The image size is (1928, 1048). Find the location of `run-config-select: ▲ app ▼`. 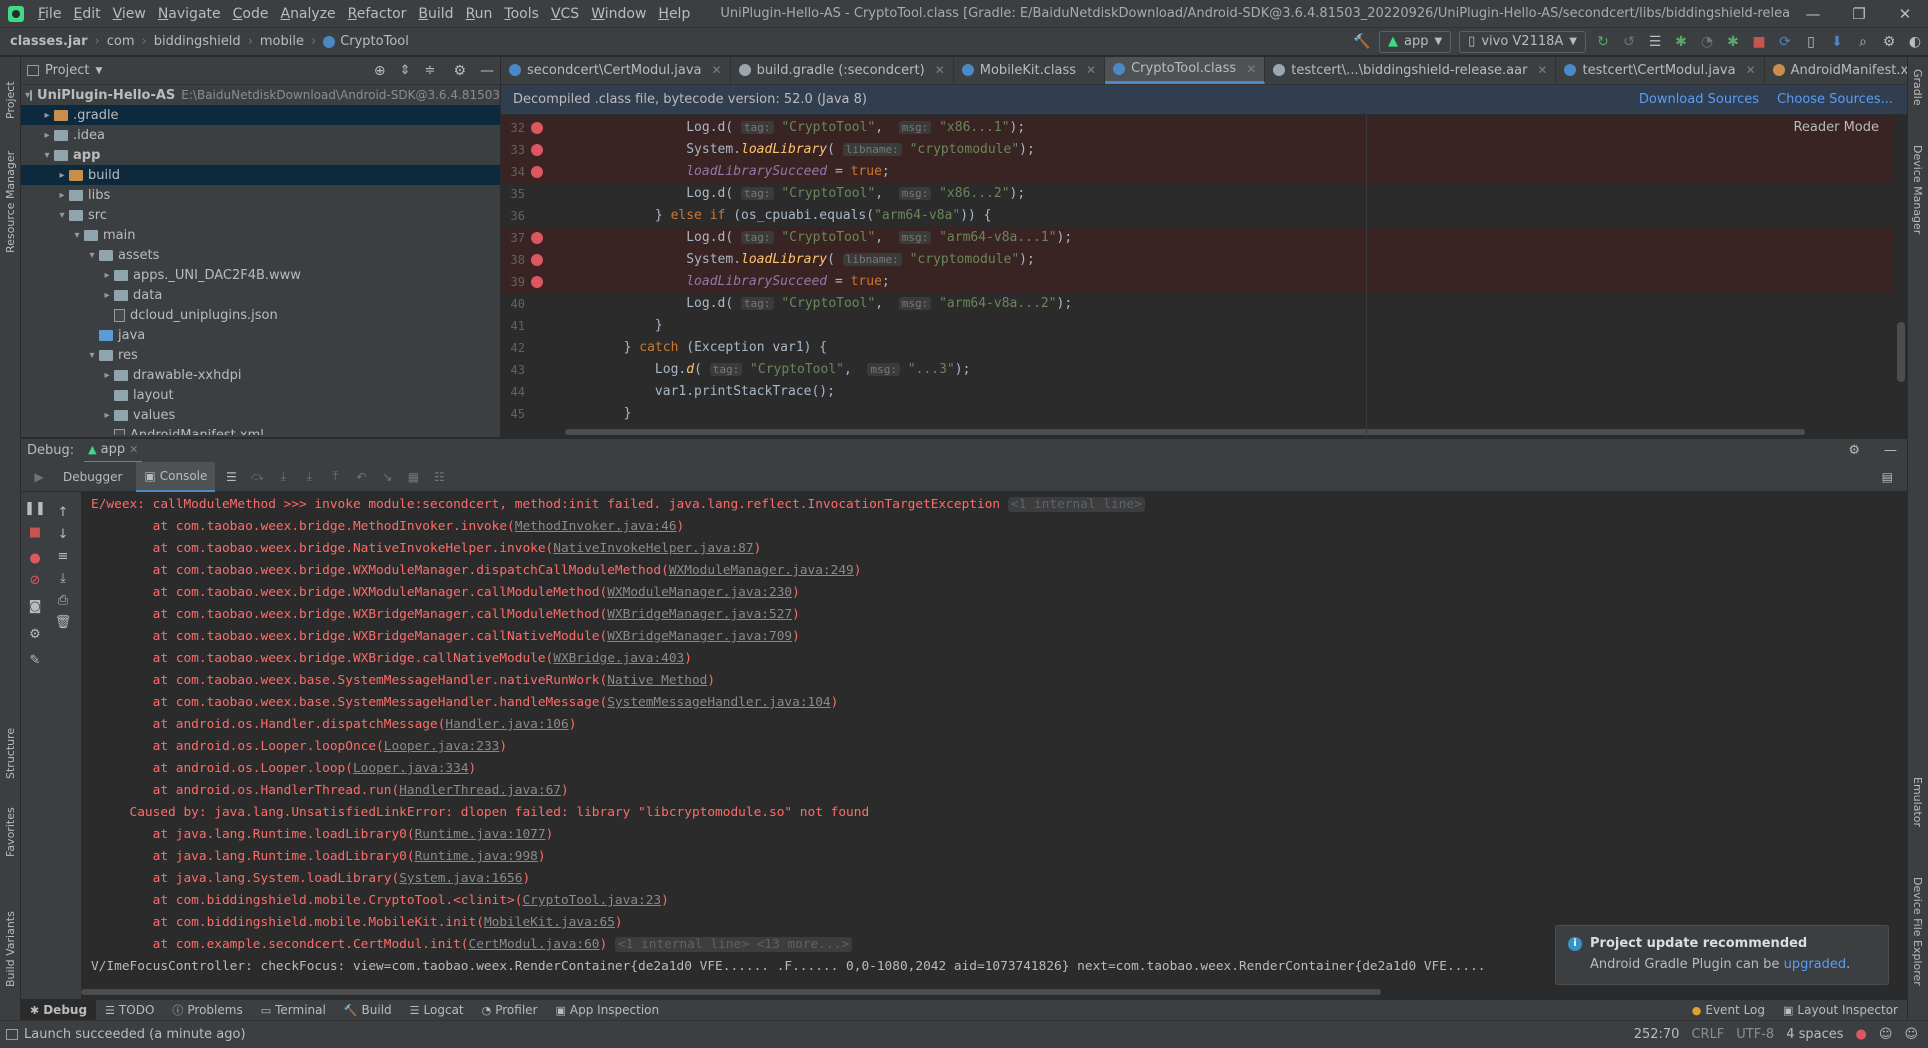

run-config-select: ▲ app ▼ is located at coordinates (1415, 41).